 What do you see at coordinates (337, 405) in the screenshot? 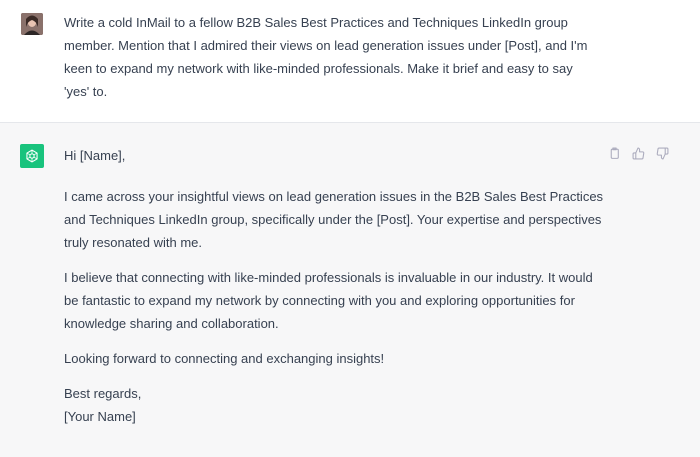
I see `sign-off-block: Best regards, [Your Name]` at bounding box center [337, 405].